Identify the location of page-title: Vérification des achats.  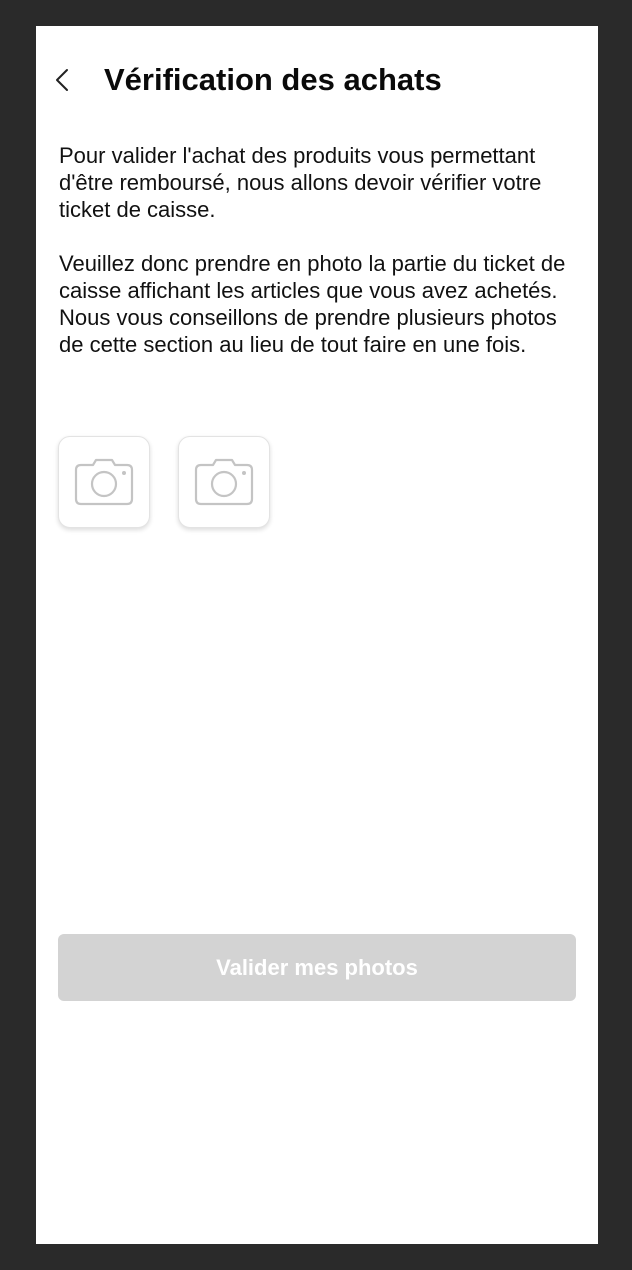
(273, 79).